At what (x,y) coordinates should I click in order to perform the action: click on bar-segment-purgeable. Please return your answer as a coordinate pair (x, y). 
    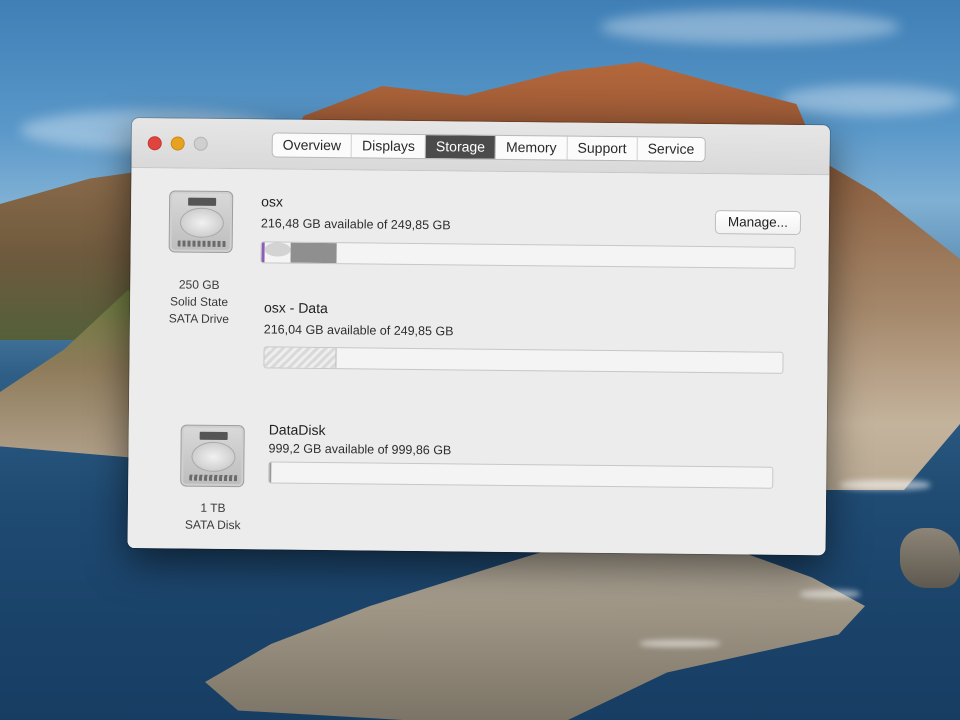
    Looking at the image, I should click on (300, 358).